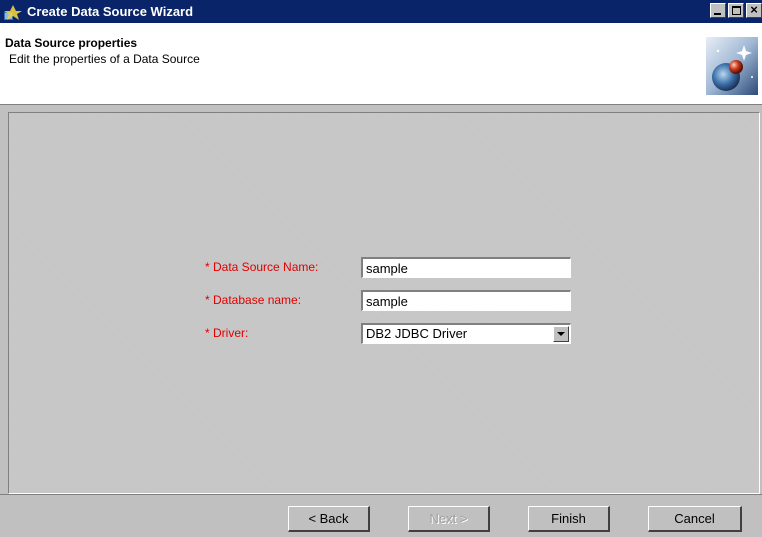  Describe the element at coordinates (732, 66) in the screenshot. I see `globe-sparkle-icon` at that location.